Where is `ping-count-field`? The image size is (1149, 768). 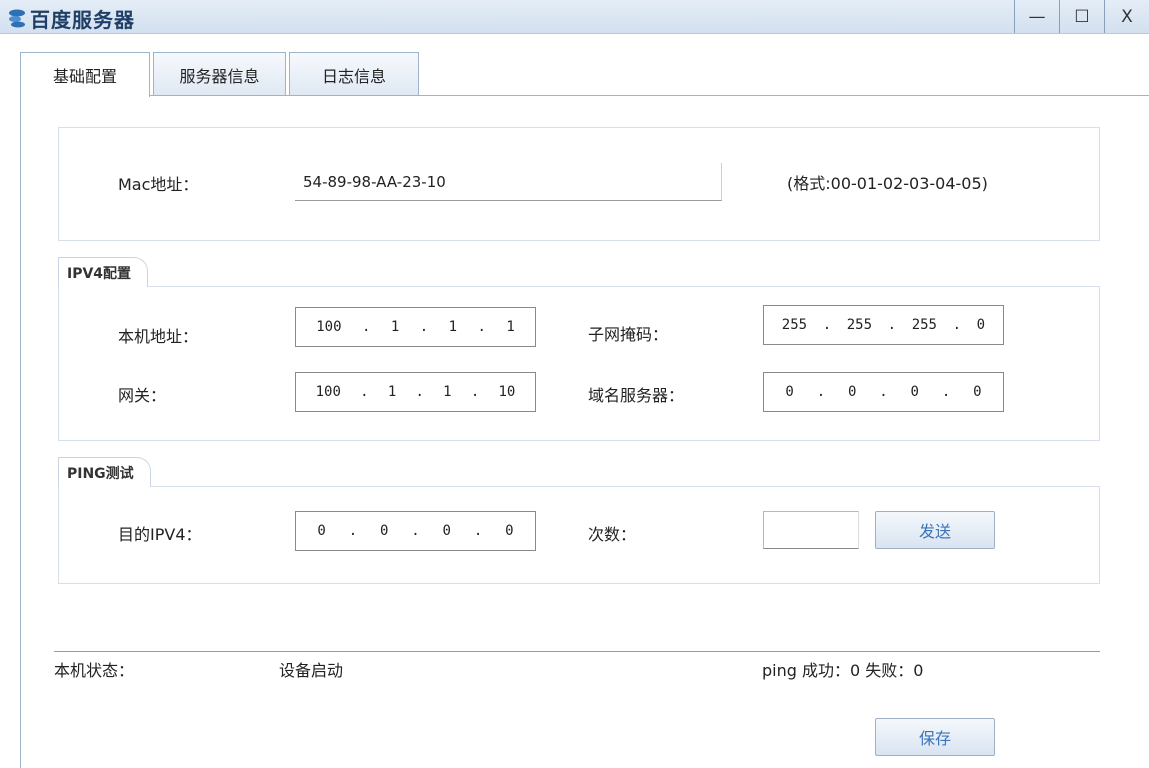
ping-count-field is located at coordinates (811, 530).